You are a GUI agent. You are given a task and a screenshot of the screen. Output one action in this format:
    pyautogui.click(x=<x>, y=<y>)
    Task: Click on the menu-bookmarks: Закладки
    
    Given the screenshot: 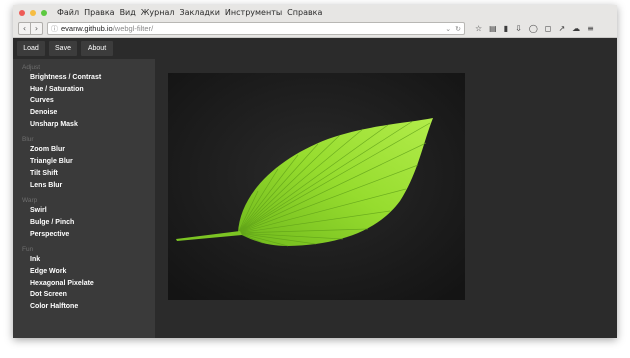 What is the action you would take?
    pyautogui.click(x=199, y=12)
    